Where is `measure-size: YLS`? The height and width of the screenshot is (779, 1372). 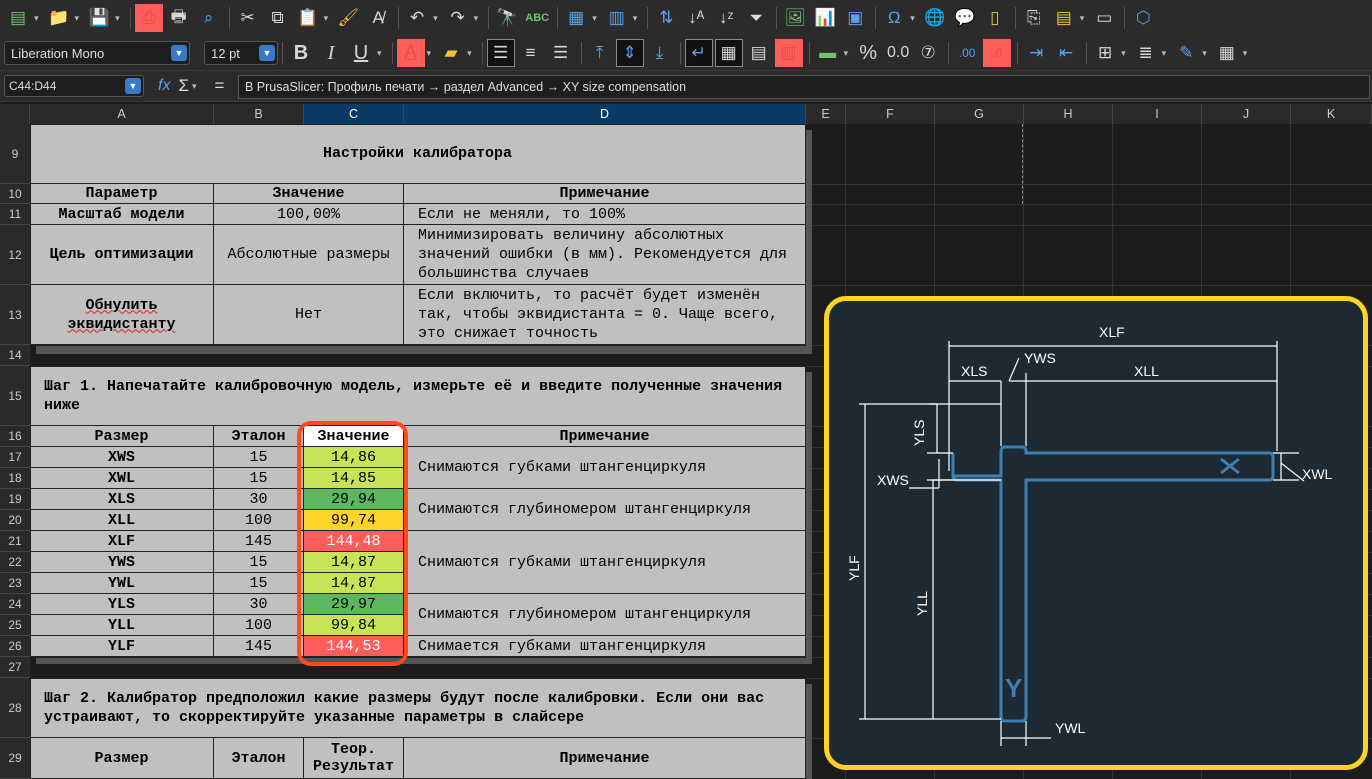
measure-size: YLS is located at coordinates (122, 604).